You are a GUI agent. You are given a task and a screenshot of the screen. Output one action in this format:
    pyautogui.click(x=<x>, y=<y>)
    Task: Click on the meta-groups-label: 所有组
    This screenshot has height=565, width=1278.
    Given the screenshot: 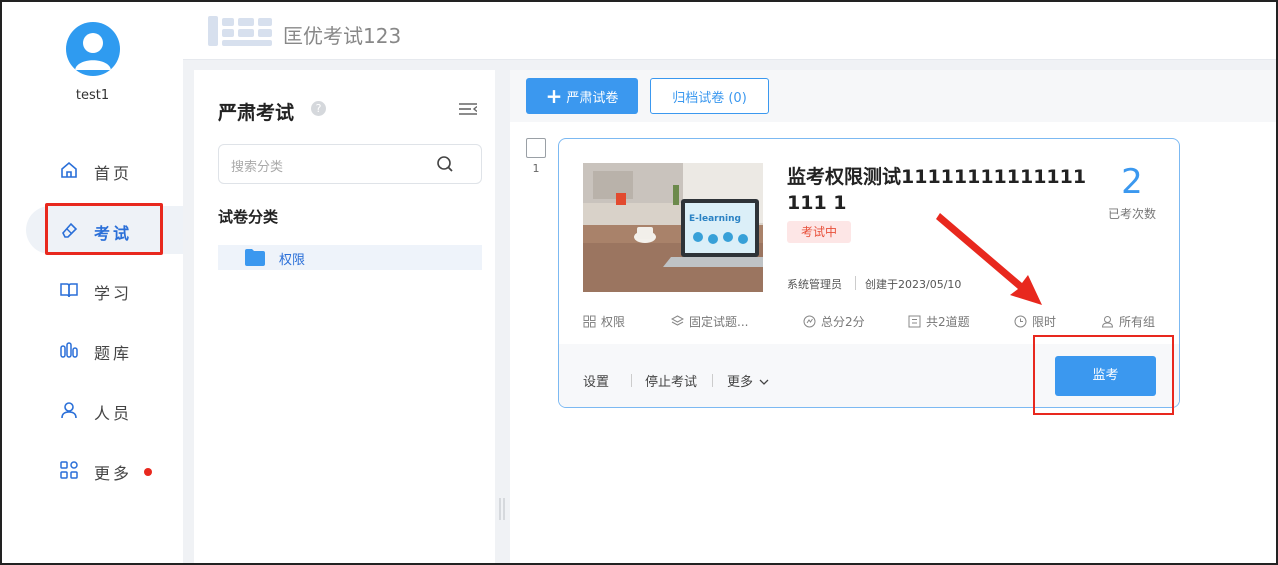 What is the action you would take?
    pyautogui.click(x=1137, y=322)
    